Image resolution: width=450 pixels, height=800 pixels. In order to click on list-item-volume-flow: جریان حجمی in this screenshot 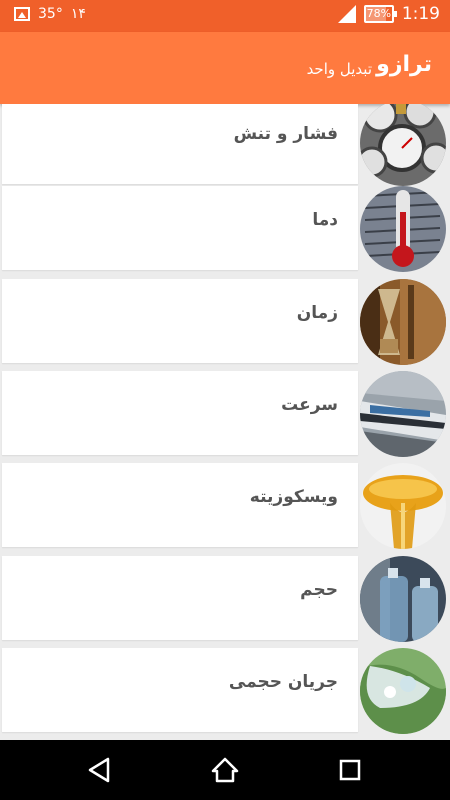, I will do `click(225, 690)`.